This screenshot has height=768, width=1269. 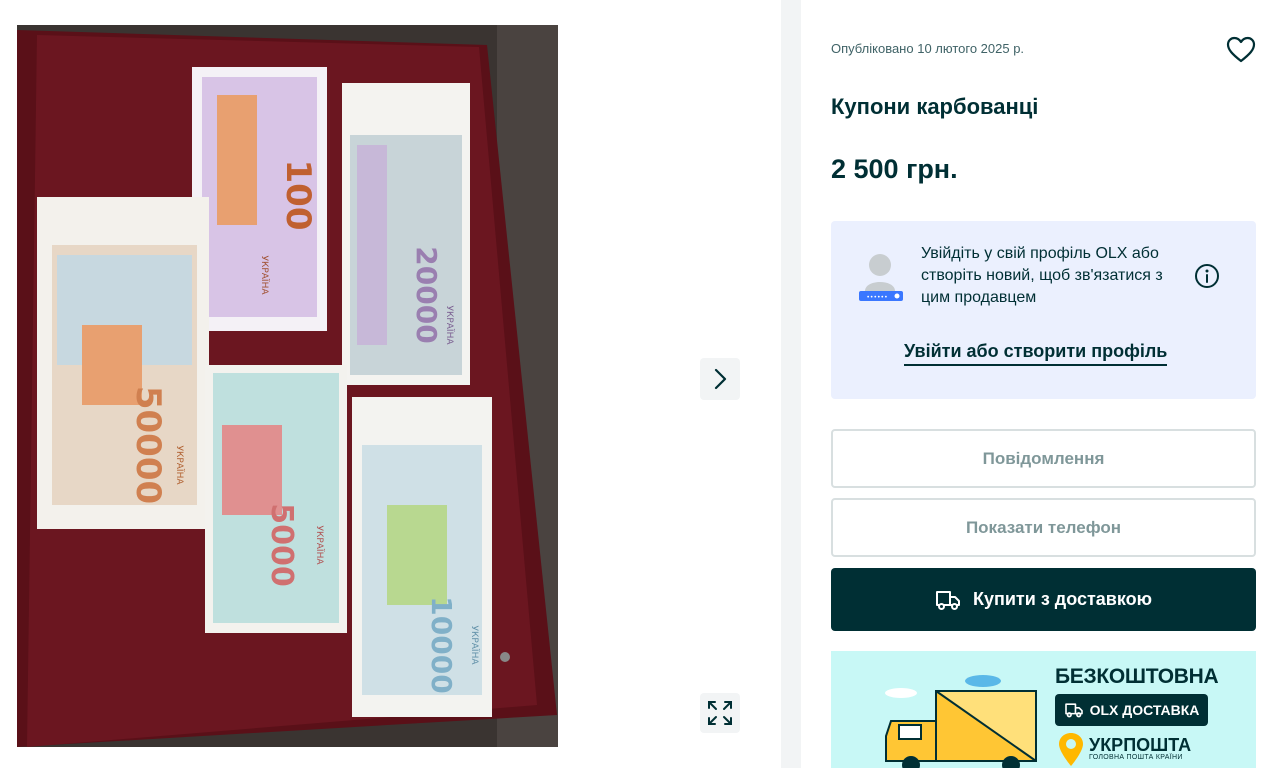 I want to click on show-phone-button: Показати телефон, so click(x=1043, y=527).